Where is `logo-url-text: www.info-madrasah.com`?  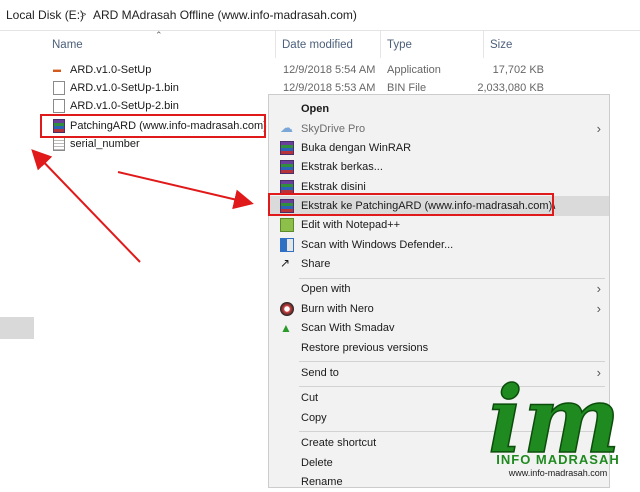 logo-url-text: www.info-madrasah.com is located at coordinates (558, 473).